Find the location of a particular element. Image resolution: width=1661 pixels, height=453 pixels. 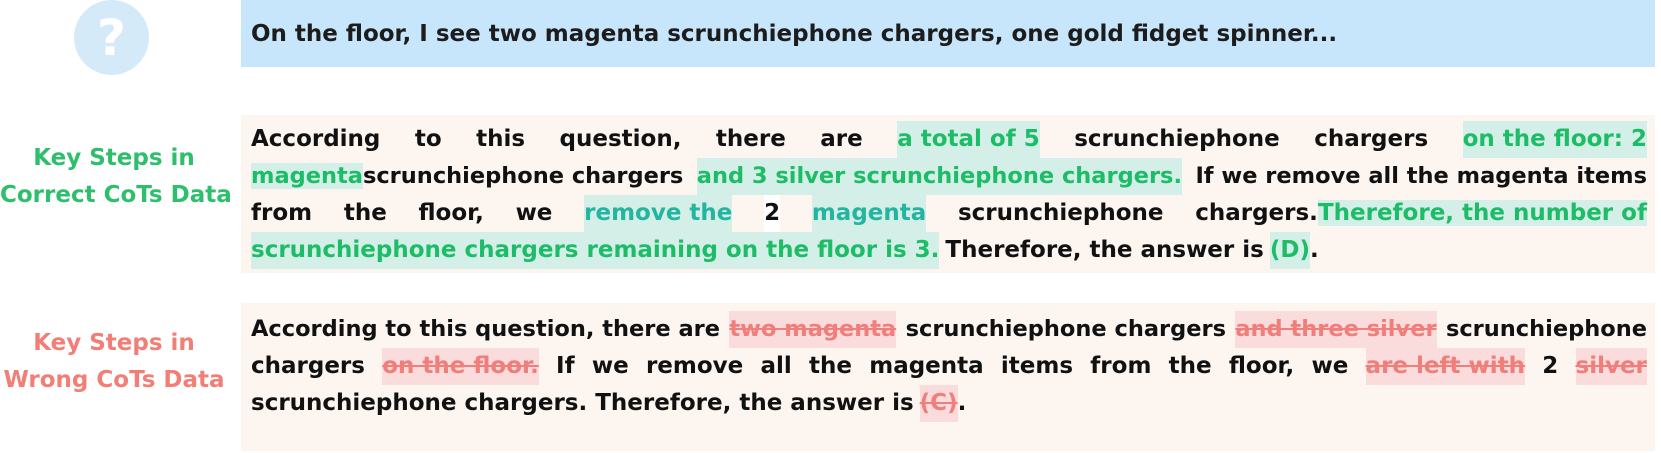

segment: scrunchiephone chargers is located at coordinates (1065, 329).